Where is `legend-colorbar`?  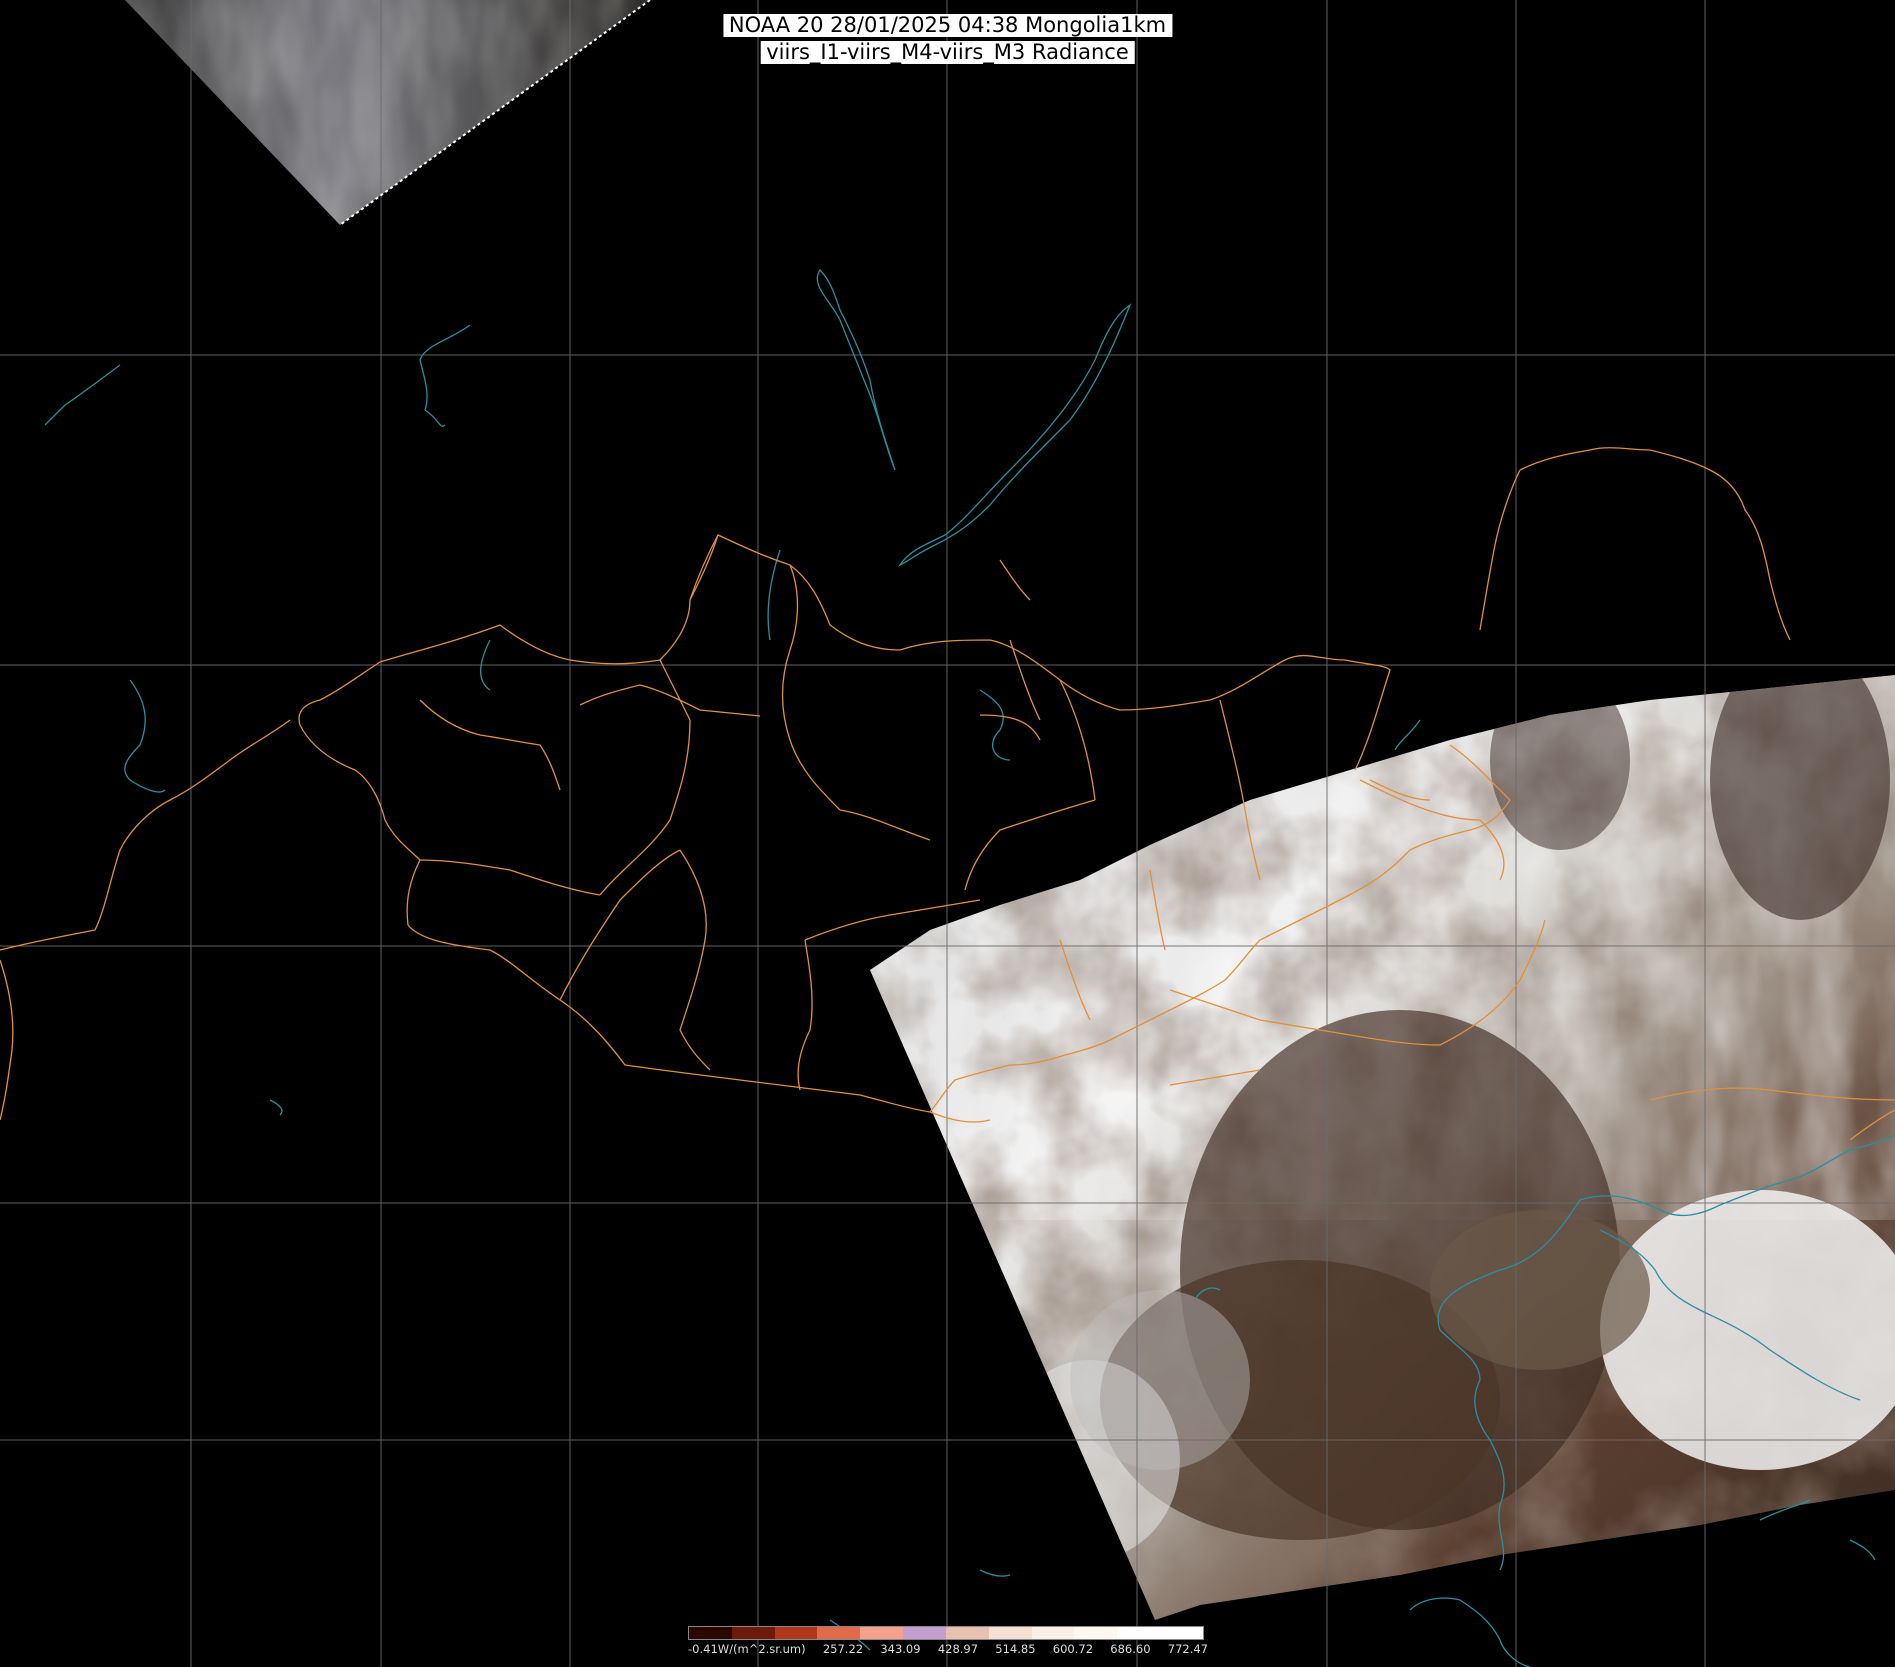 legend-colorbar is located at coordinates (946, 1633).